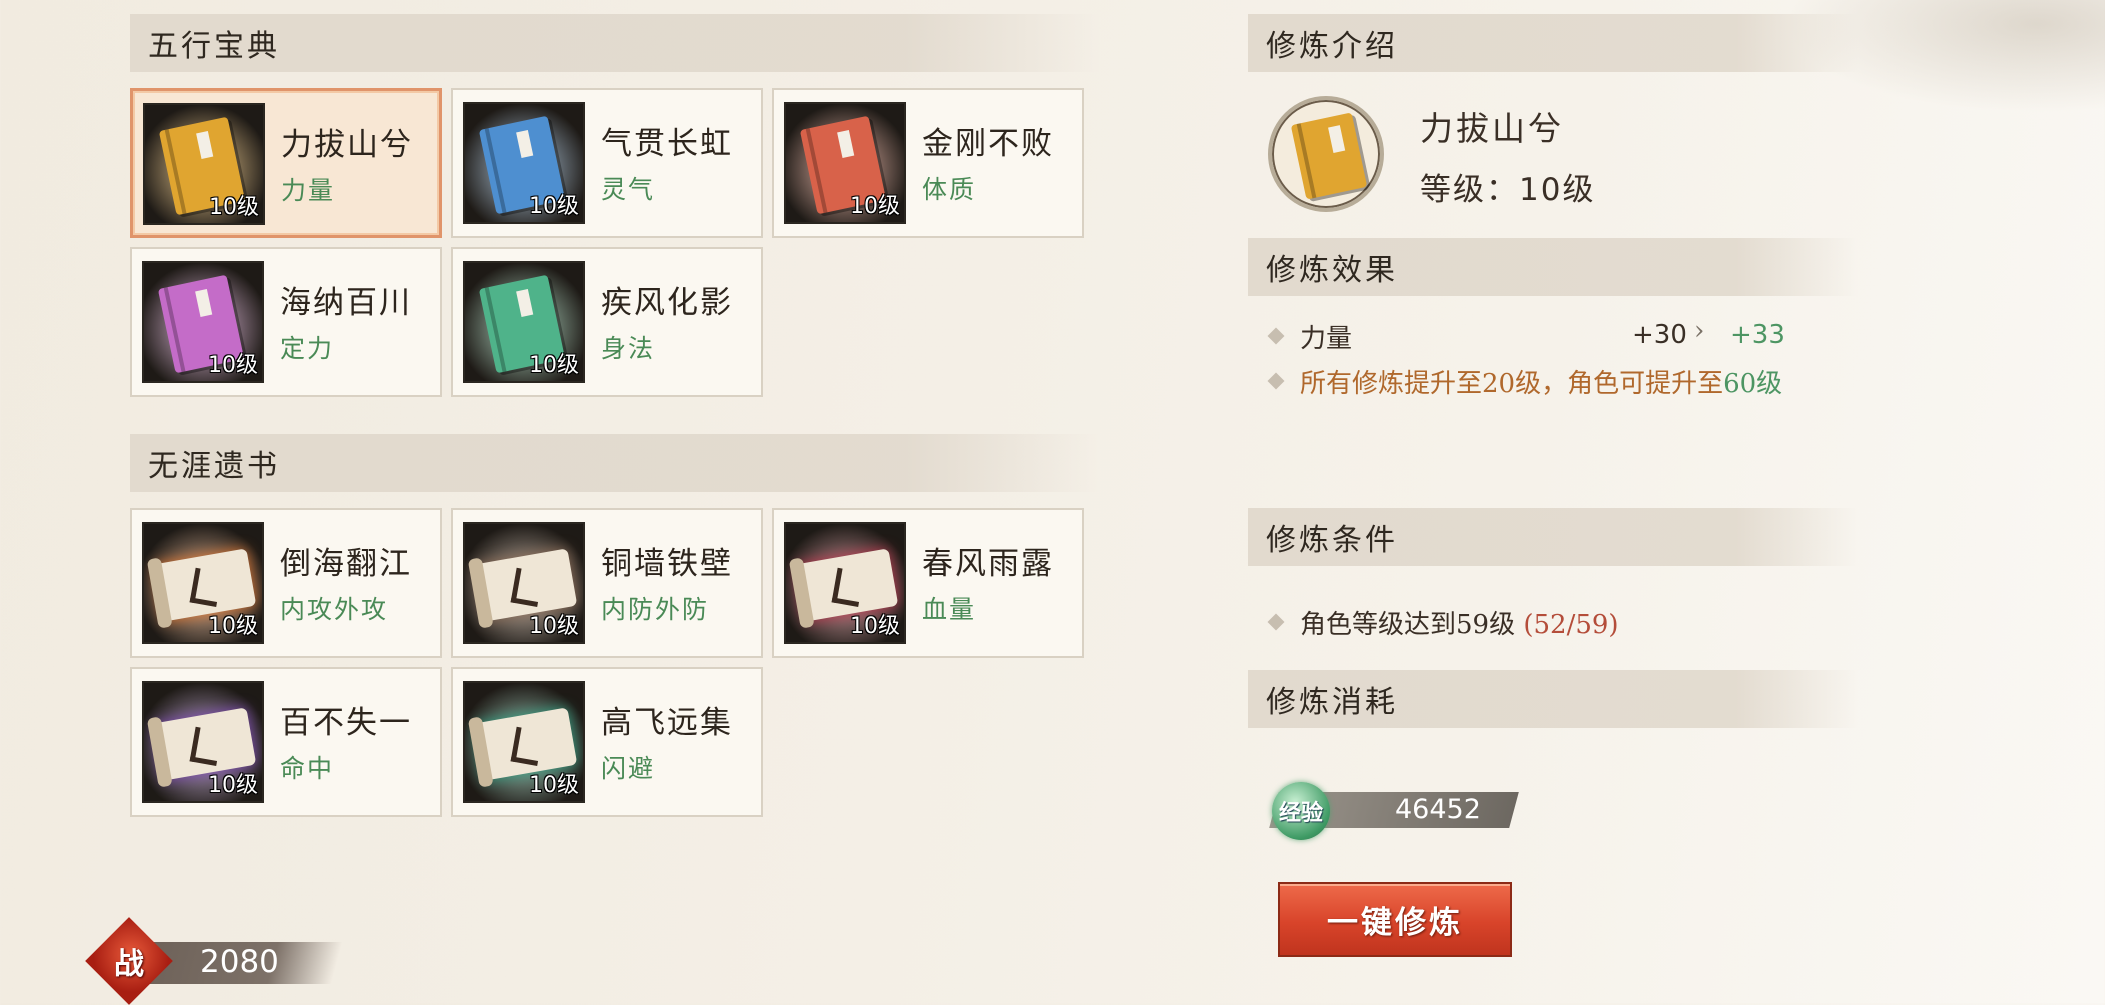  Describe the element at coordinates (607, 322) in the screenshot. I see `skill-card: 10级 疾风化影身法` at that location.